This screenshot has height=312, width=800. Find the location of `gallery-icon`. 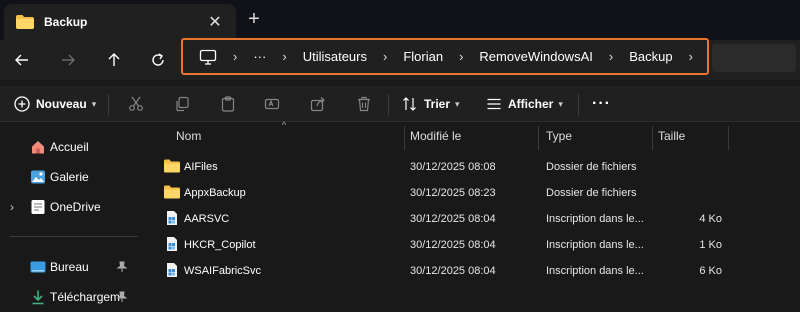

gallery-icon is located at coordinates (38, 177).